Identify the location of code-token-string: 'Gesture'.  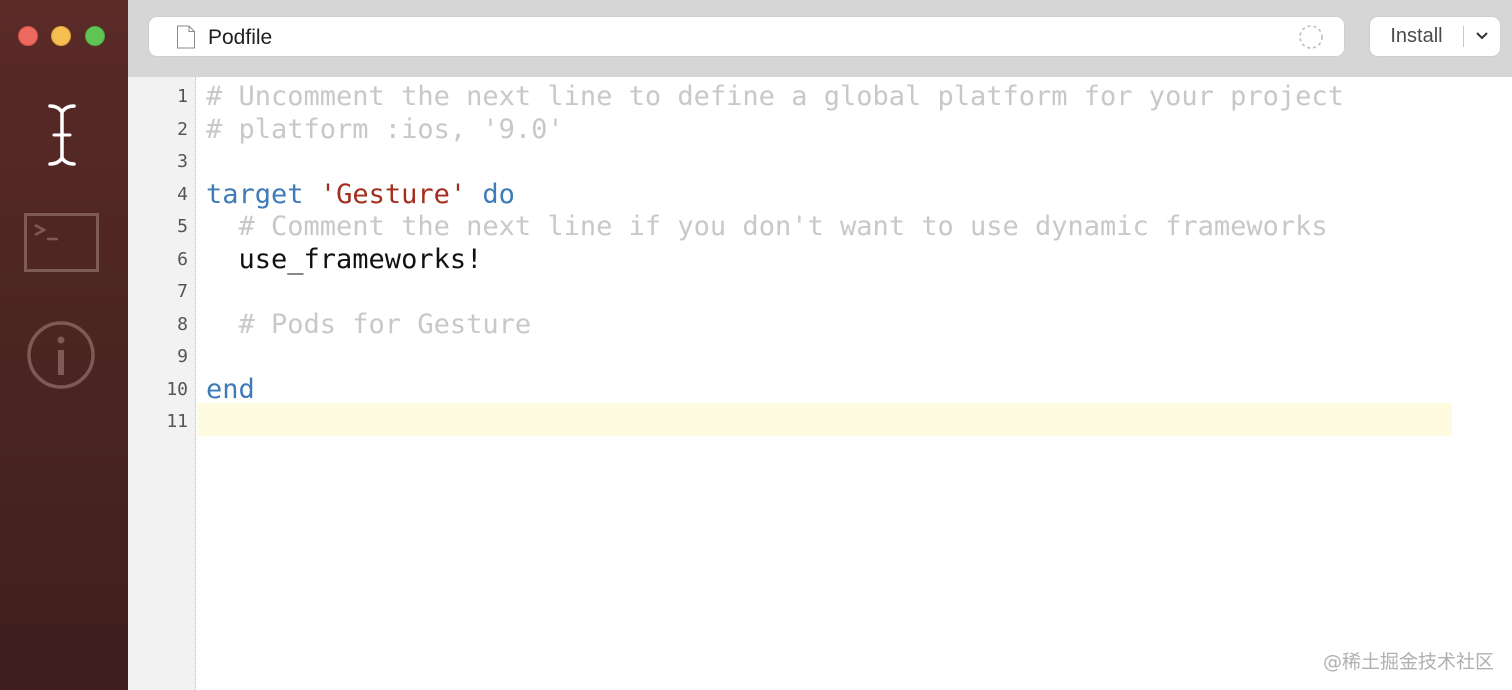
(393, 194).